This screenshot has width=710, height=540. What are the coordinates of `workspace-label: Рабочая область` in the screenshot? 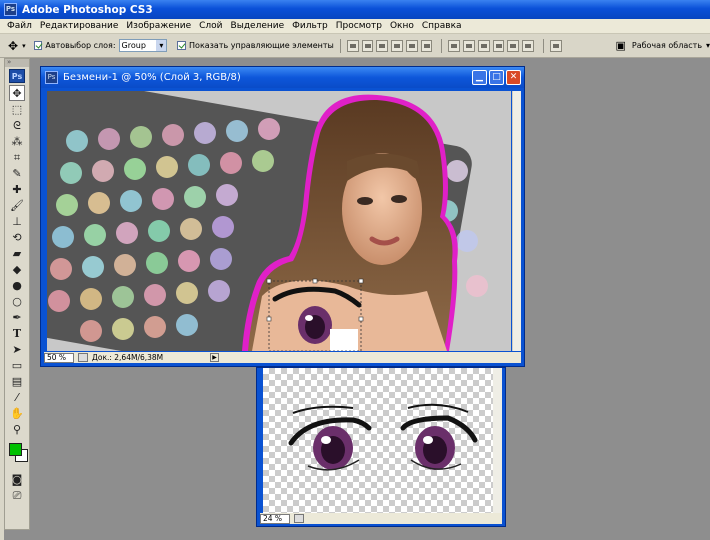 It's located at (667, 45).